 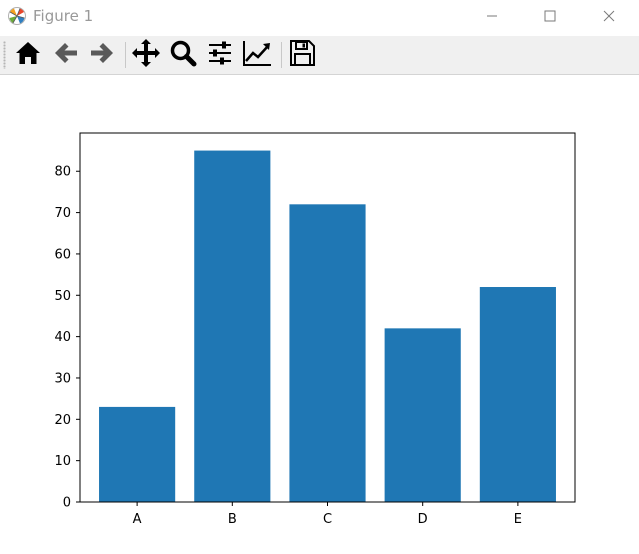 What do you see at coordinates (517, 394) in the screenshot?
I see `bar-E` at bounding box center [517, 394].